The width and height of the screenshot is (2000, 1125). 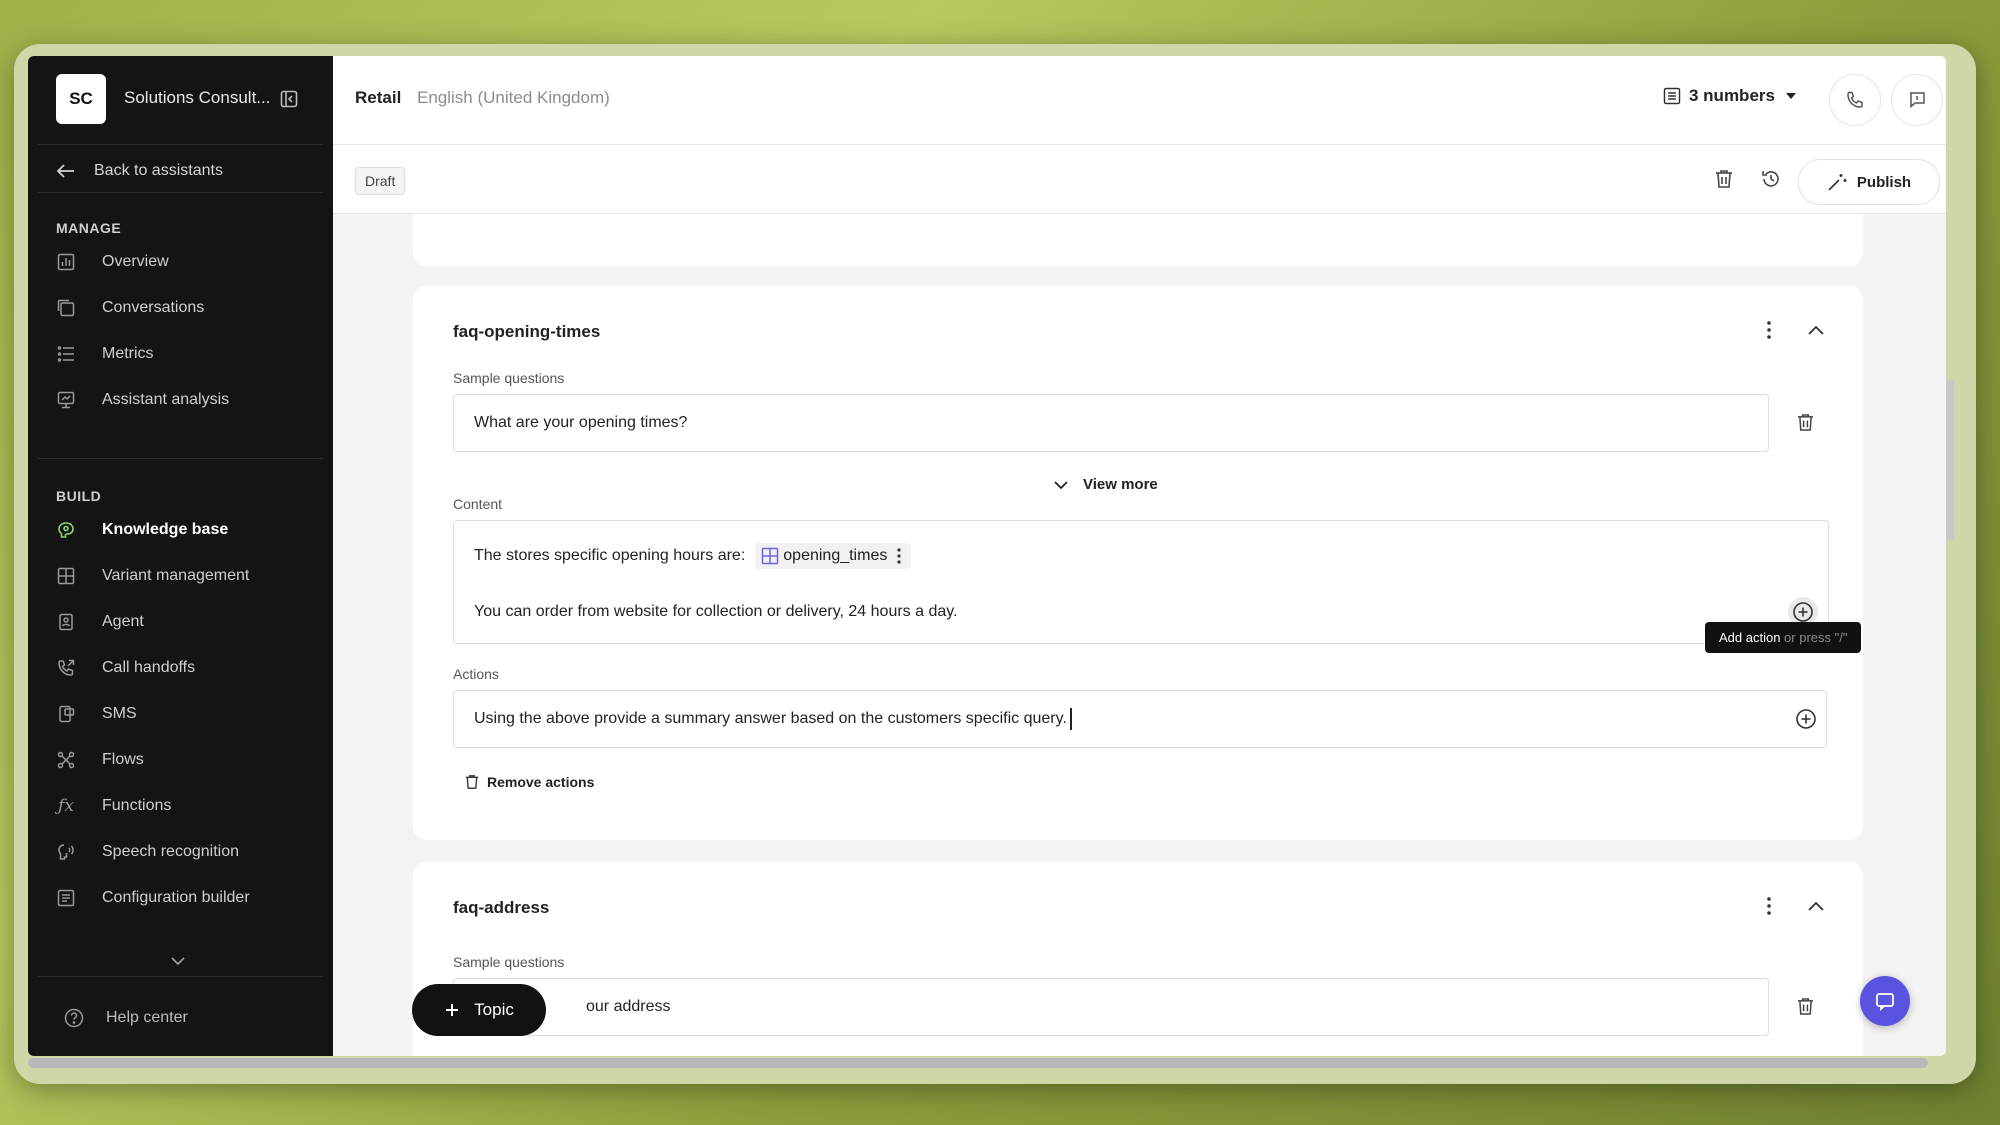 I want to click on add-action-tooltip: Add action or press "/", so click(x=1783, y=637).